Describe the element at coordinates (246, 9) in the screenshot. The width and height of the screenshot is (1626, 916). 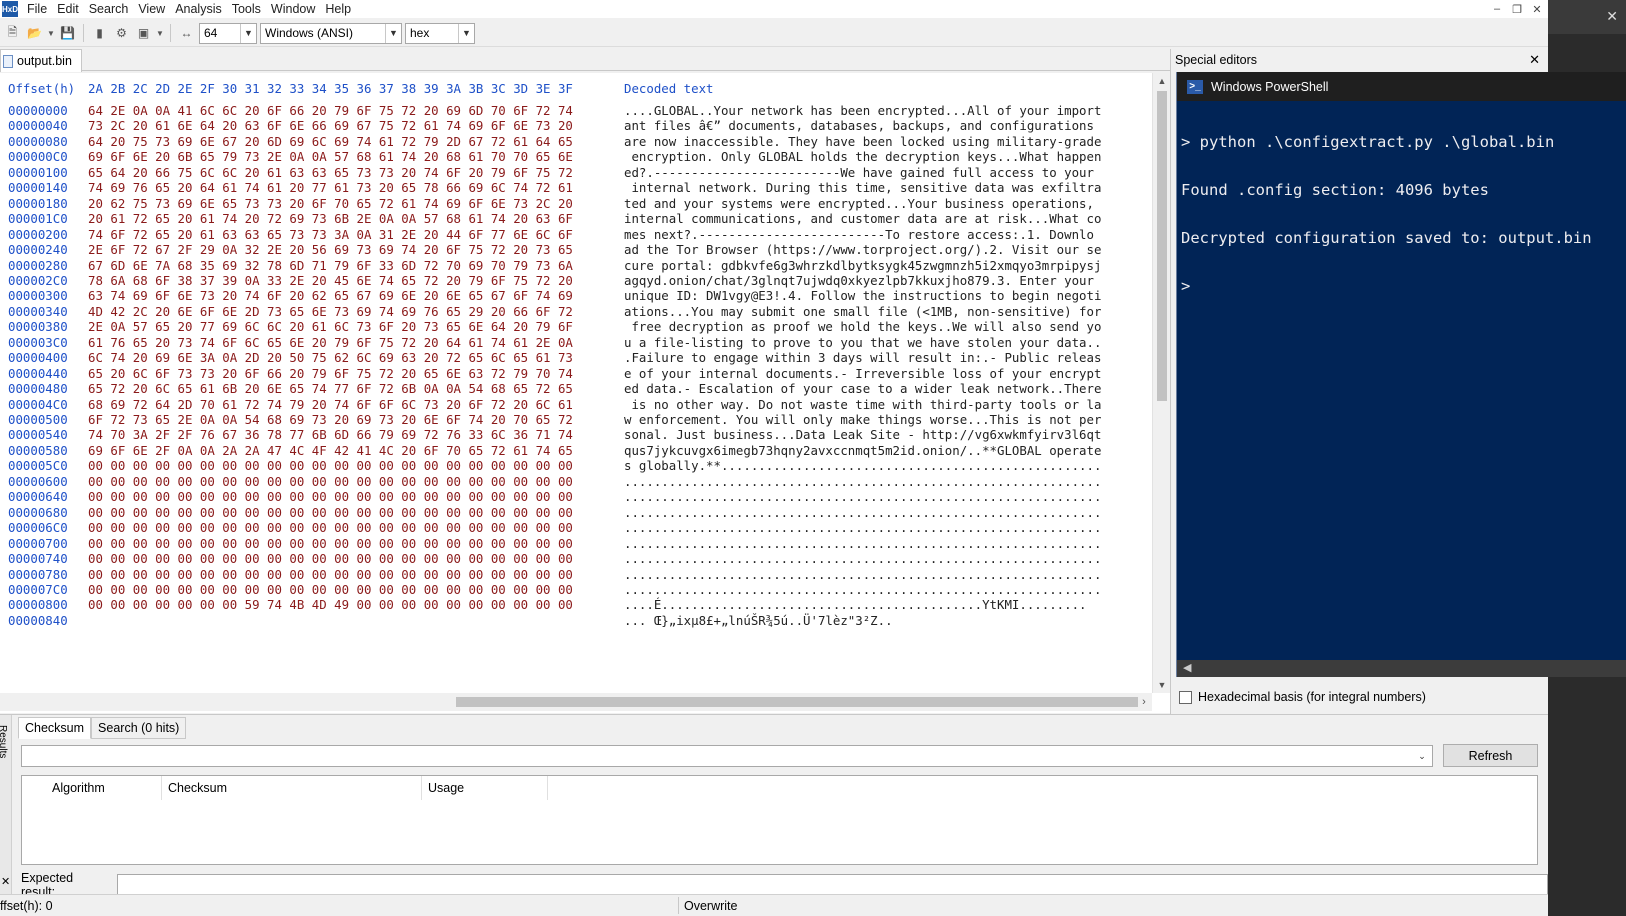
I see `menu-tools: Tools` at that location.